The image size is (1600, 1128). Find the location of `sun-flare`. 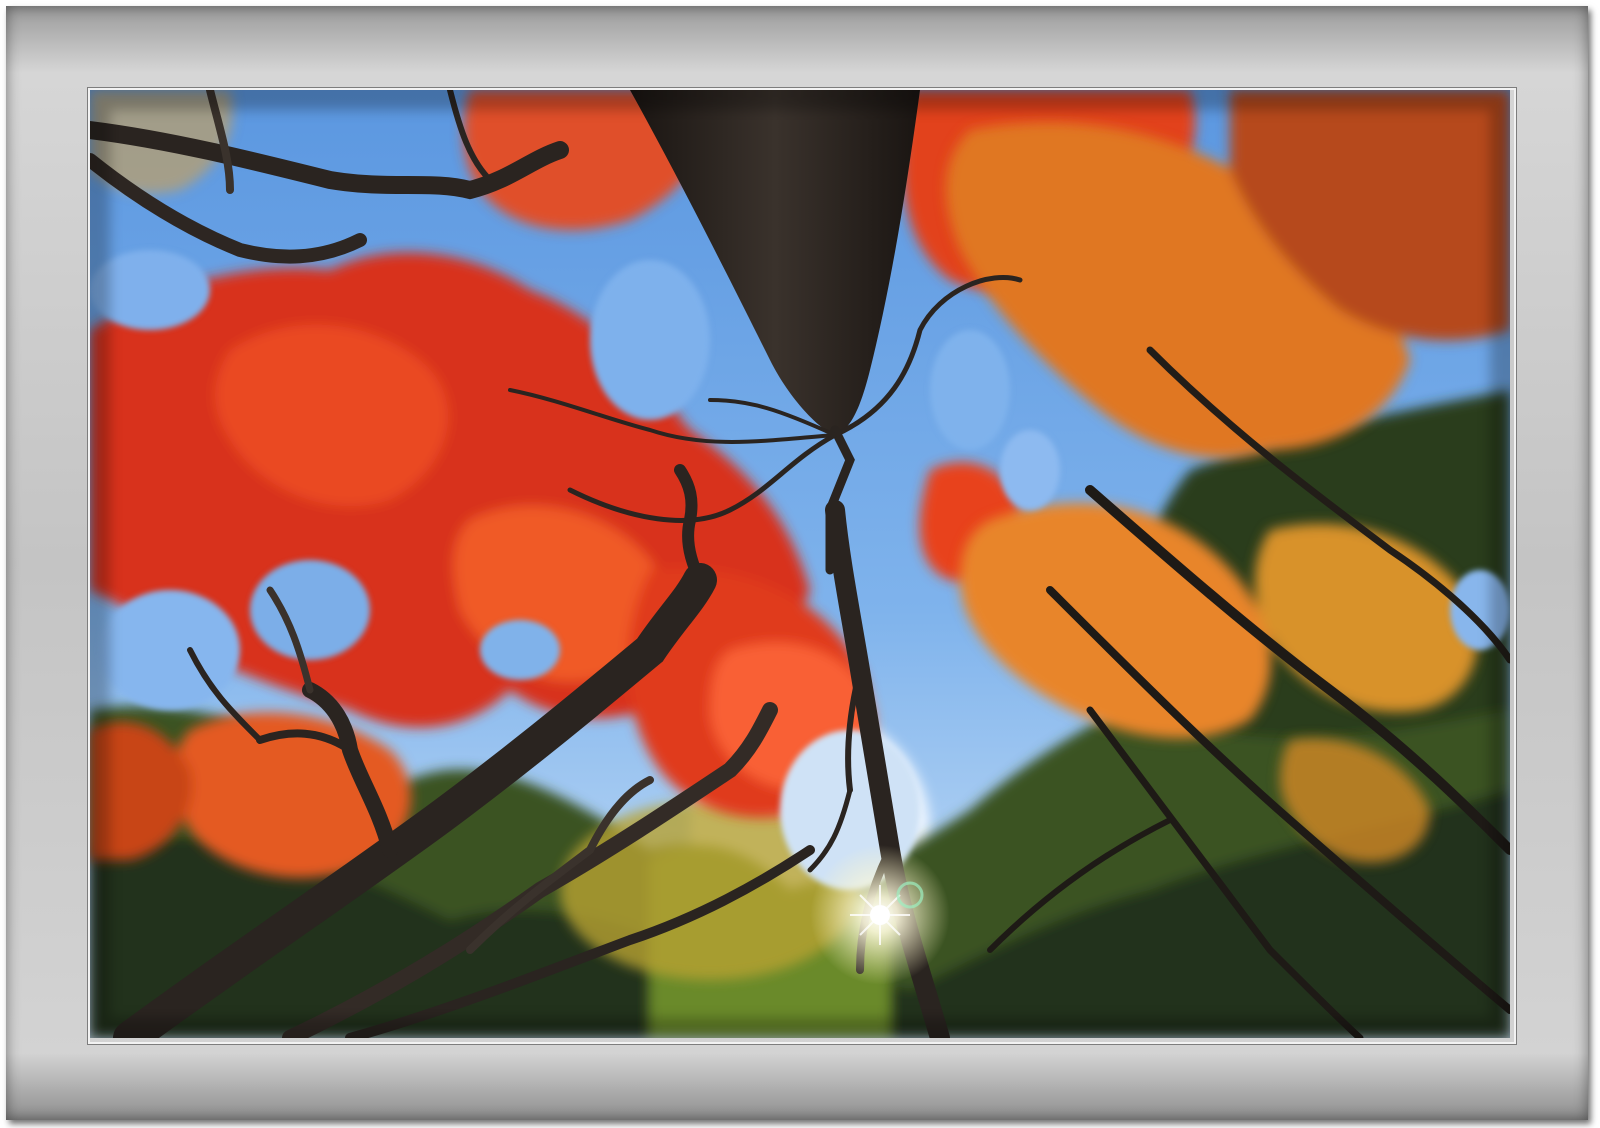

sun-flare is located at coordinates (880, 915).